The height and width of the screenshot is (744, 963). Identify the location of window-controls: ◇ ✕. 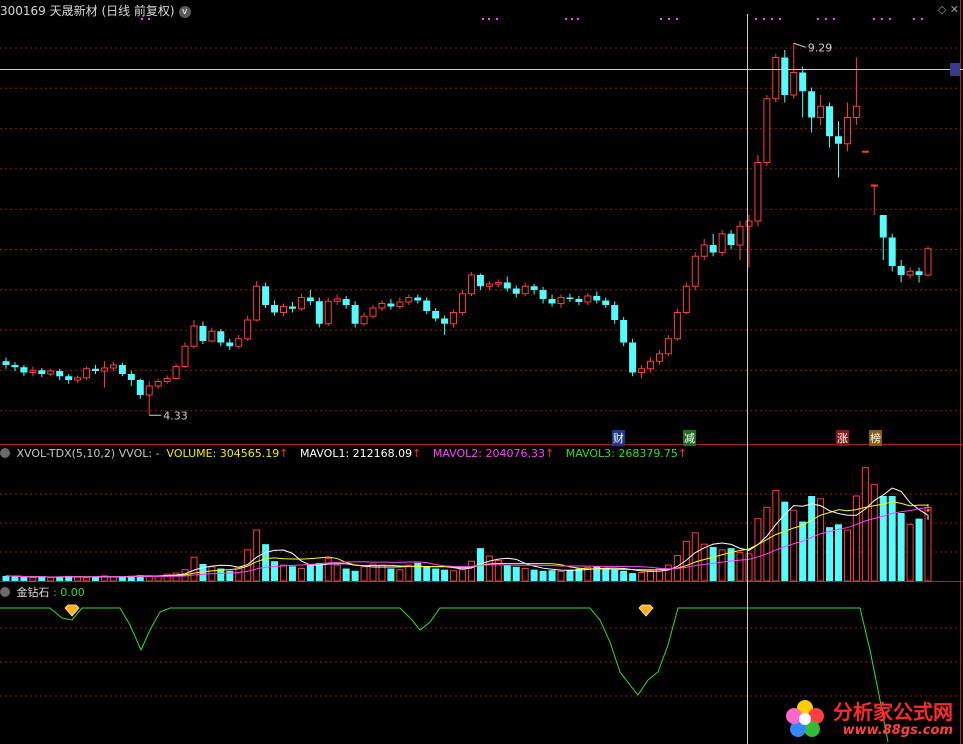
(948, 9).